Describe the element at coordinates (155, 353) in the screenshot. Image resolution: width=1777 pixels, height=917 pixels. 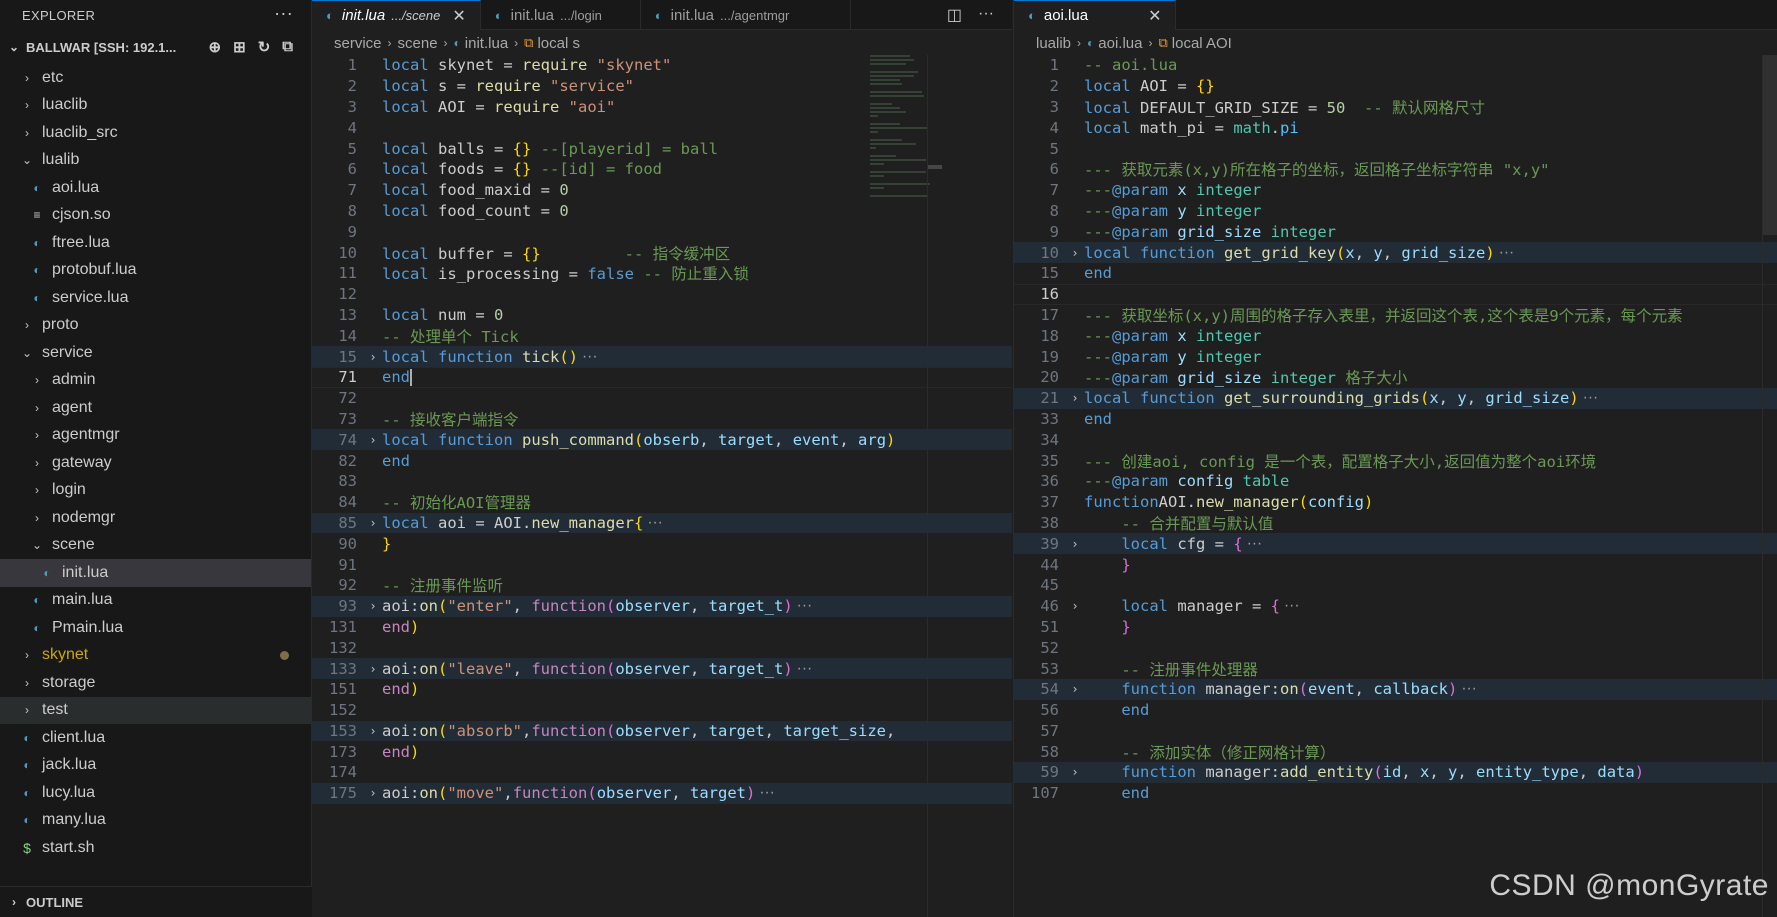
I see `folder-service: ⌄ service` at that location.